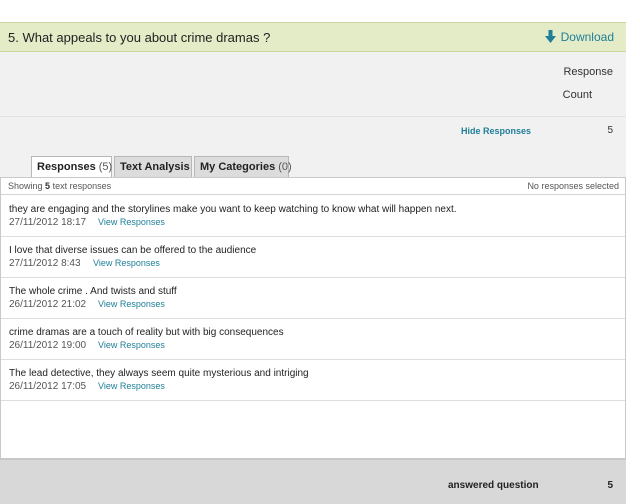  What do you see at coordinates (48, 345) in the screenshot?
I see `response-date: 26/11/2012 19:00` at bounding box center [48, 345].